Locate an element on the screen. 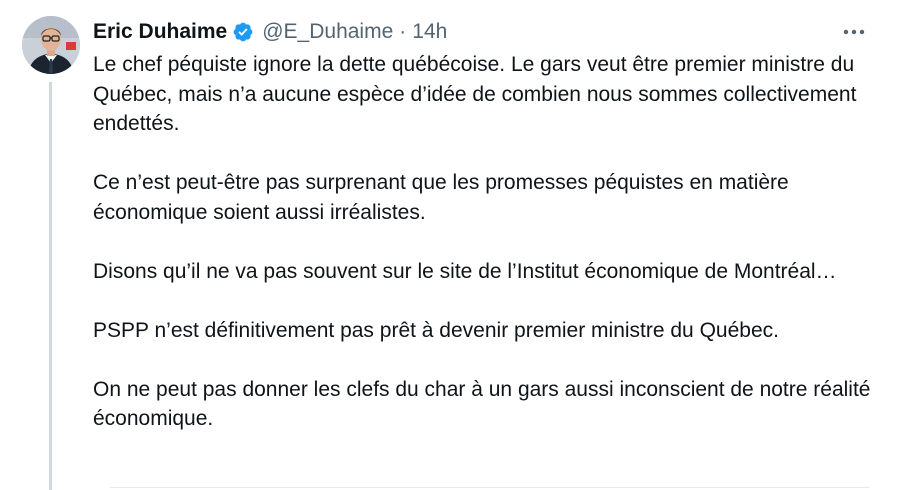 Image resolution: width=904 pixels, height=490 pixels. timestamp: 14h is located at coordinates (429, 32).